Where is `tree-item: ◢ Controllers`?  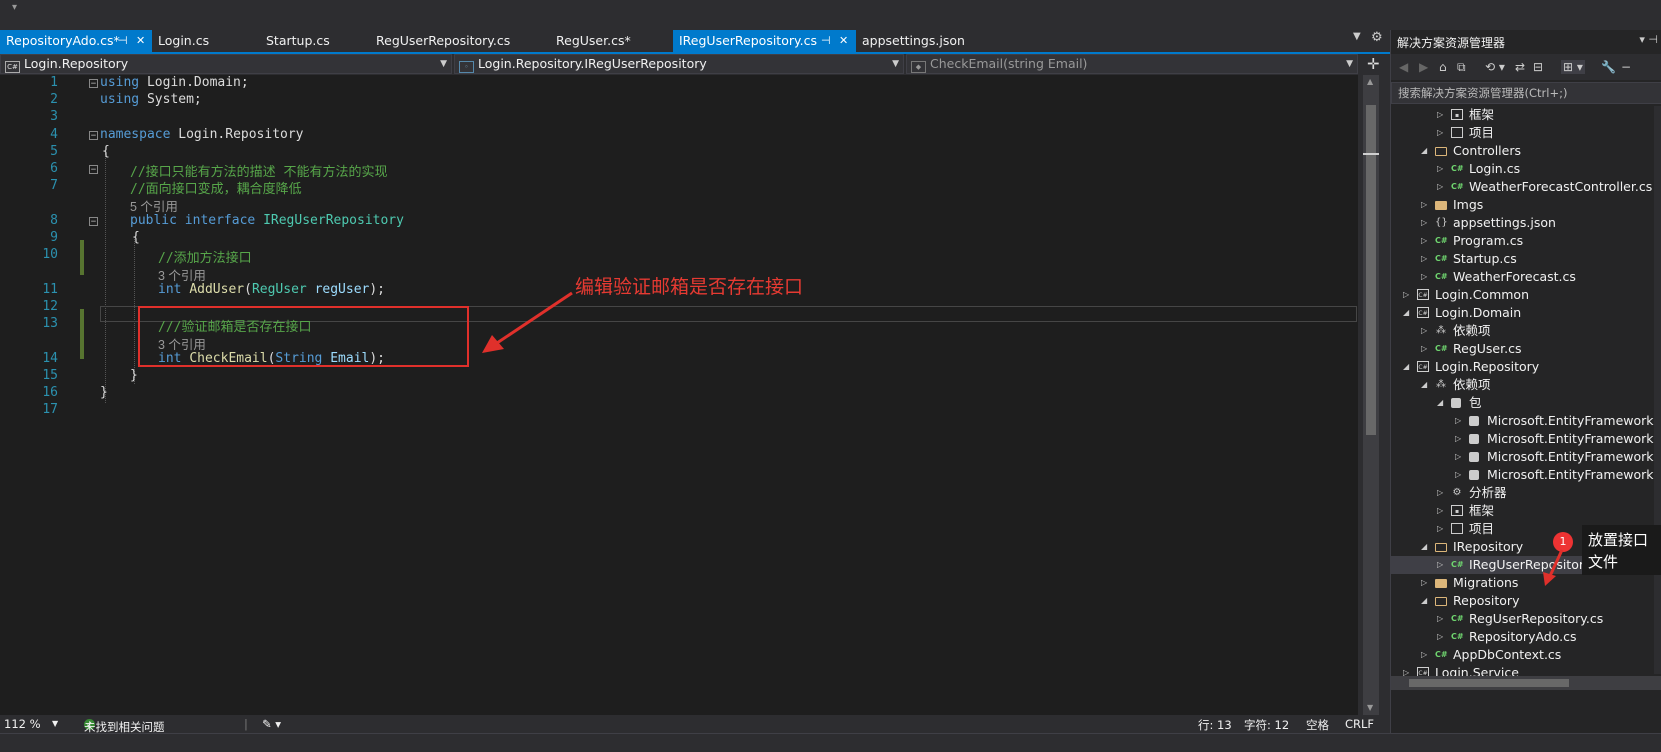 tree-item: ◢ Controllers is located at coordinates (1526, 151).